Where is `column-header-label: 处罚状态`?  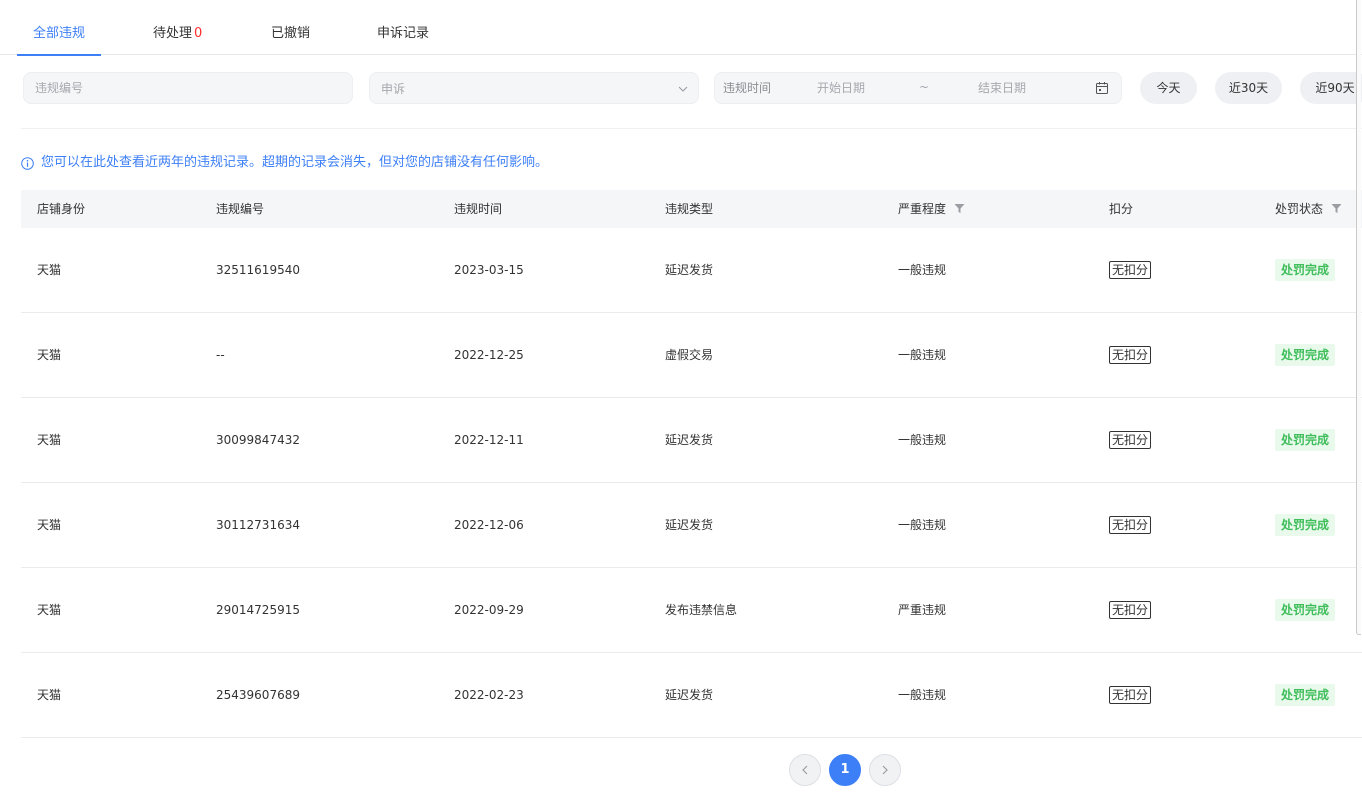 column-header-label: 处罚状态 is located at coordinates (1299, 209).